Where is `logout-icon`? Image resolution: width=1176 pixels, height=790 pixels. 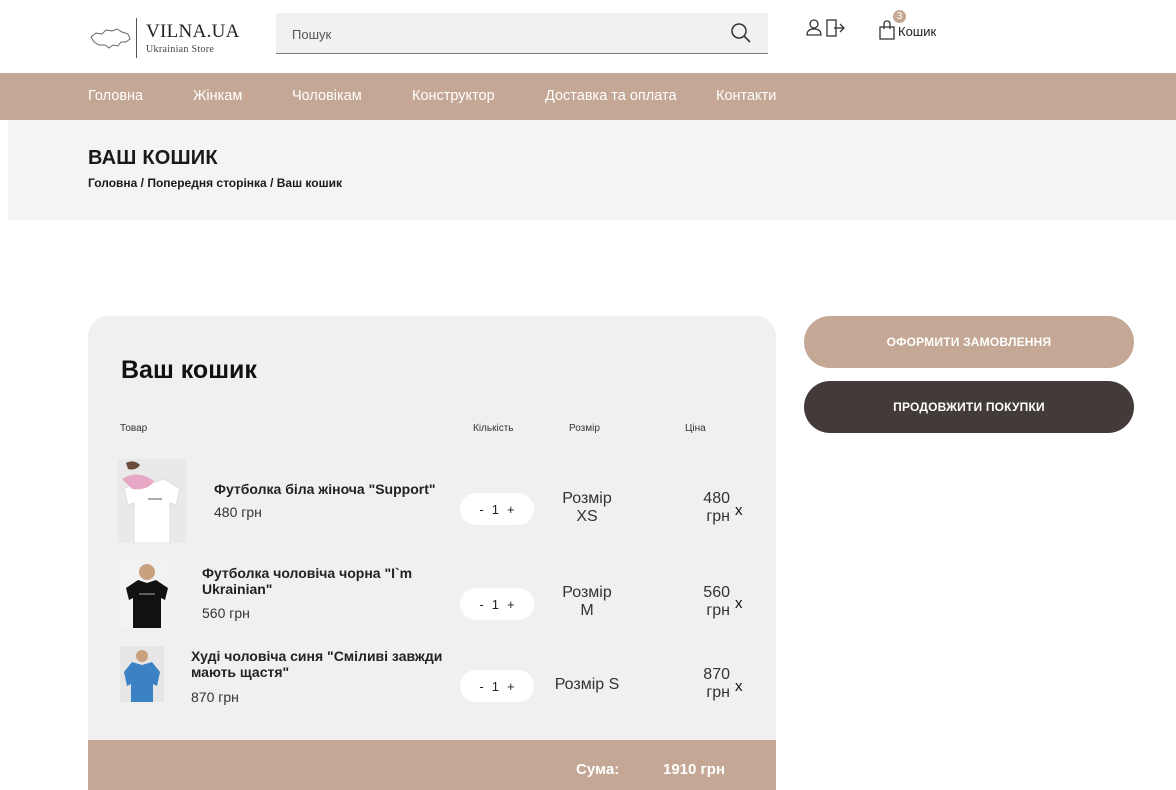 logout-icon is located at coordinates (835, 28).